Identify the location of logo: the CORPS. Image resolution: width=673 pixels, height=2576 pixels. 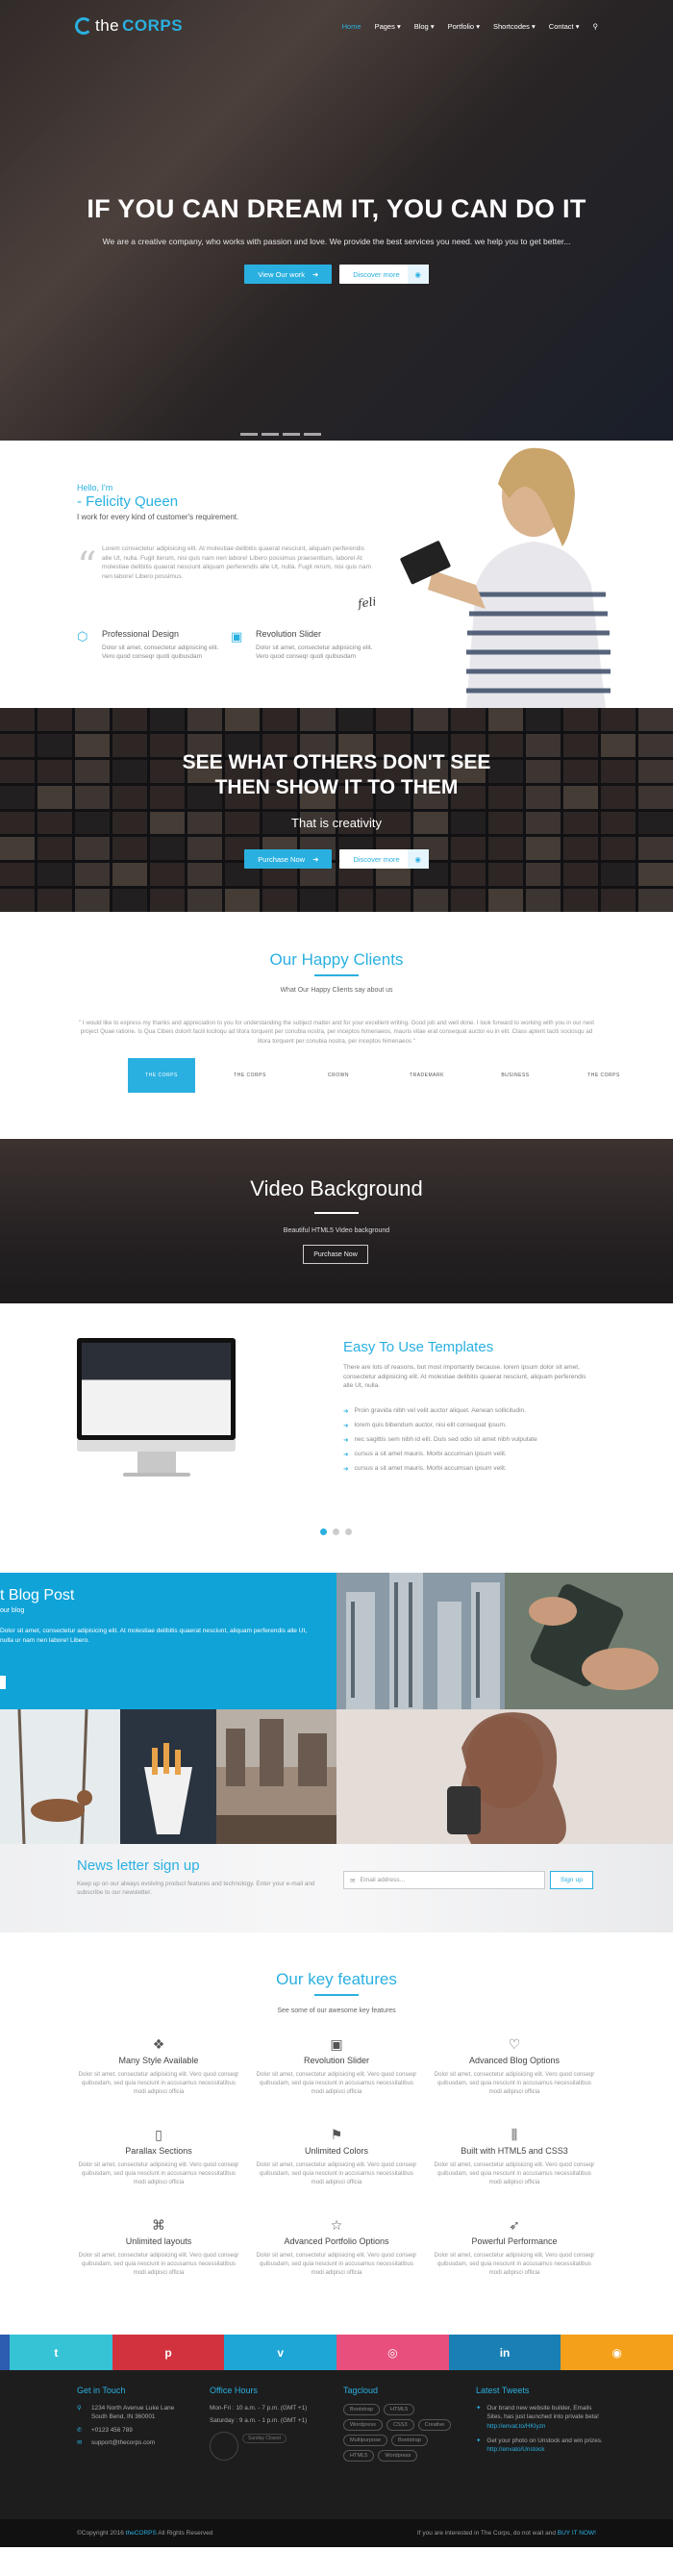
(129, 26).